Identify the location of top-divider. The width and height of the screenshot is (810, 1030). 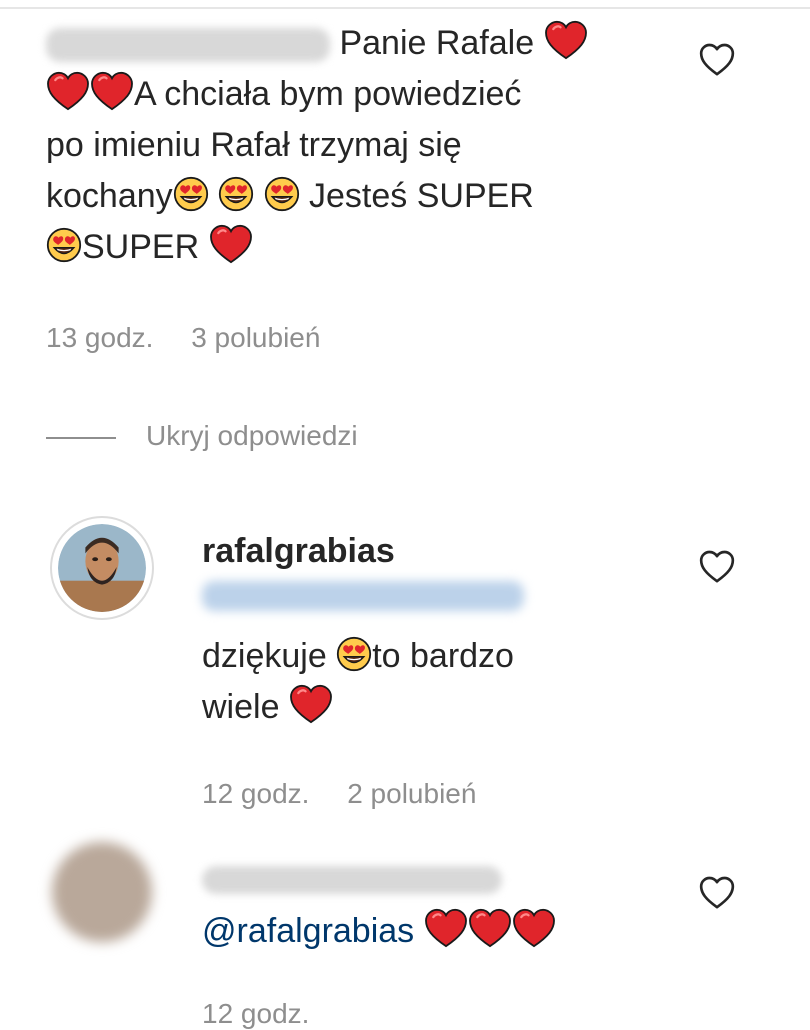
(405, 4).